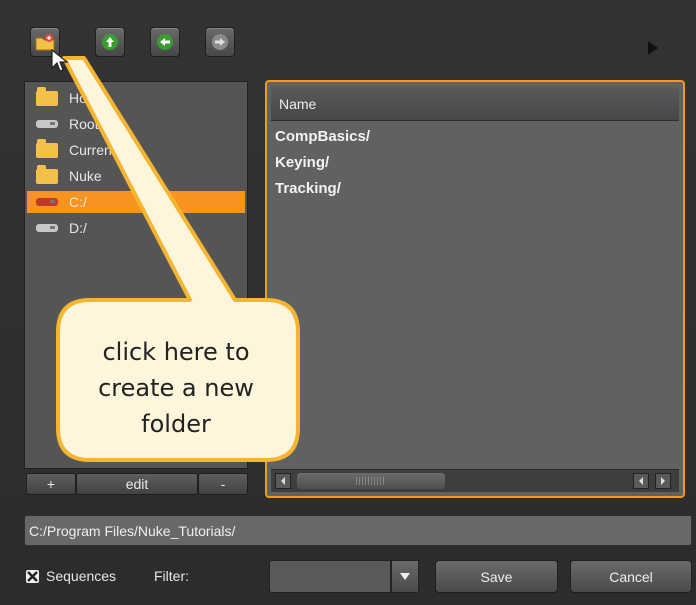 The width and height of the screenshot is (696, 605). I want to click on sidebar-item-label: Root, so click(84, 124).